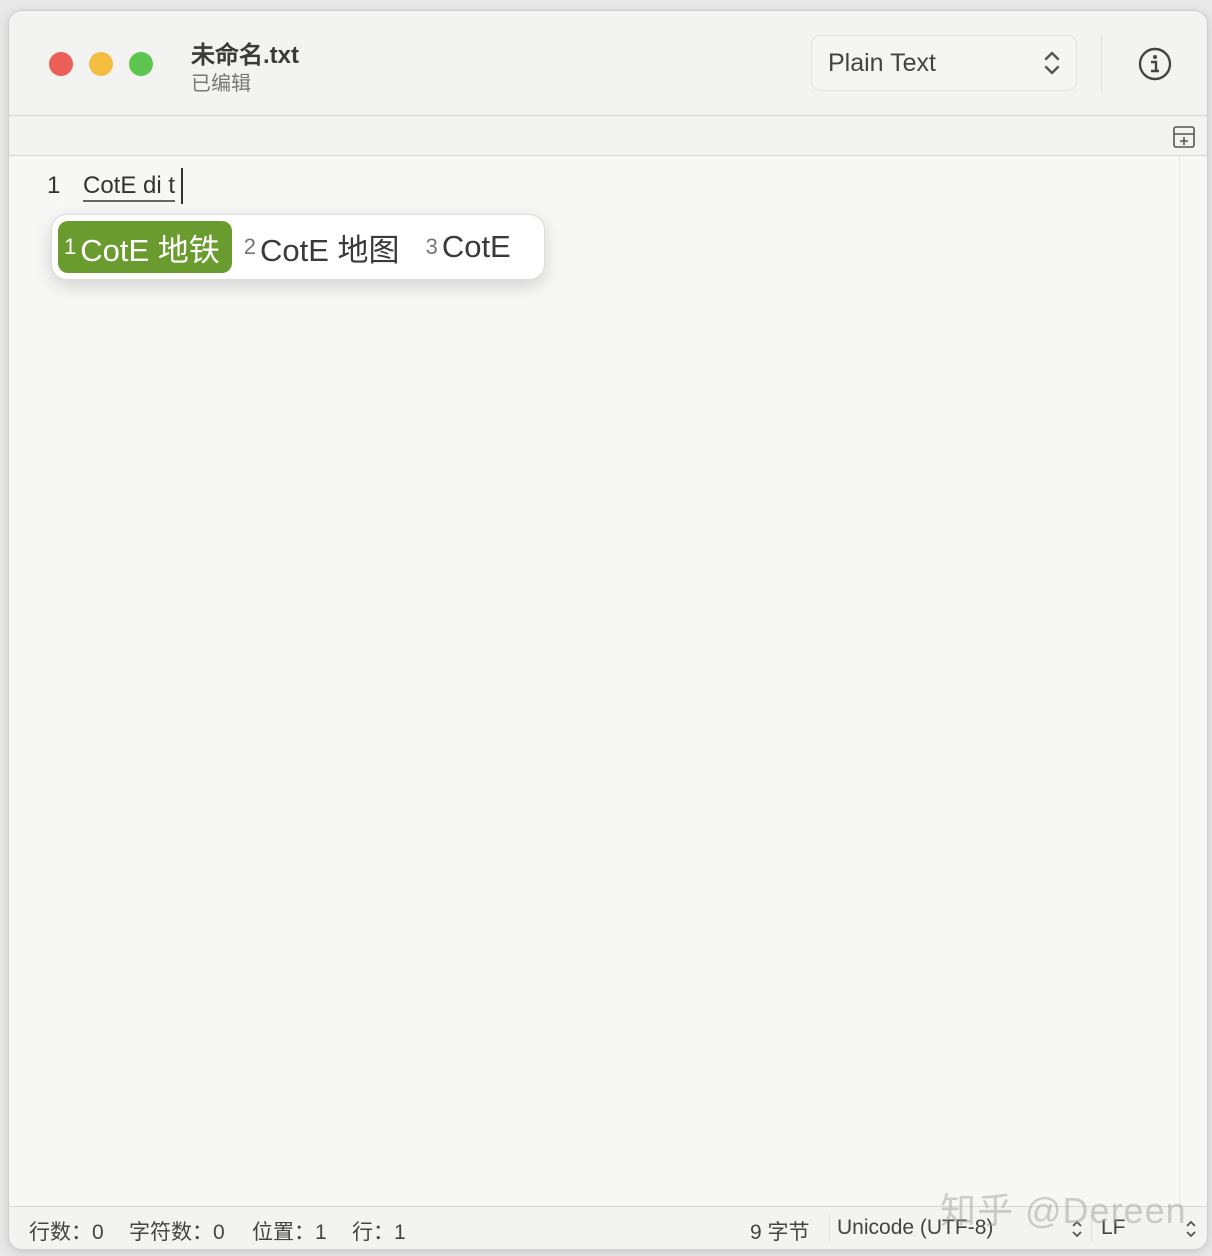  Describe the element at coordinates (221, 84) in the screenshot. I see `document-status: 已编辑` at that location.